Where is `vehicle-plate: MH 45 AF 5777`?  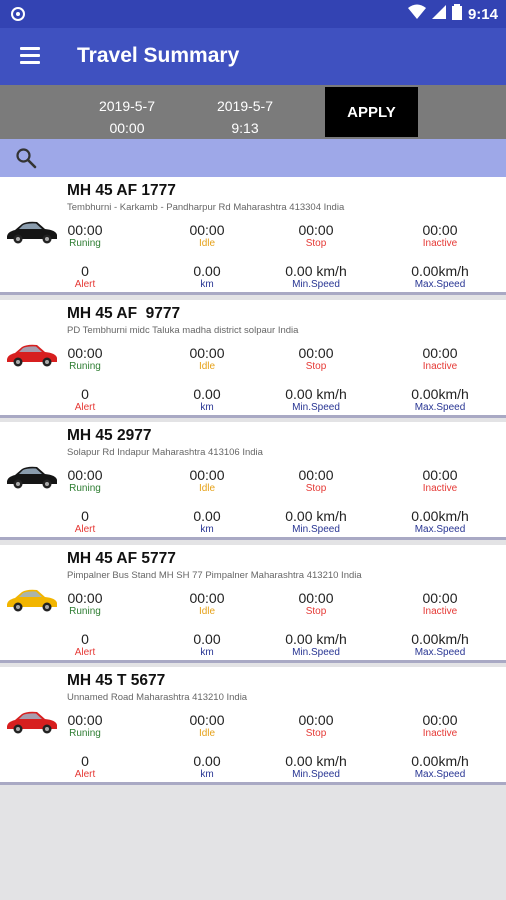 vehicle-plate: MH 45 AF 5777 is located at coordinates (121, 558).